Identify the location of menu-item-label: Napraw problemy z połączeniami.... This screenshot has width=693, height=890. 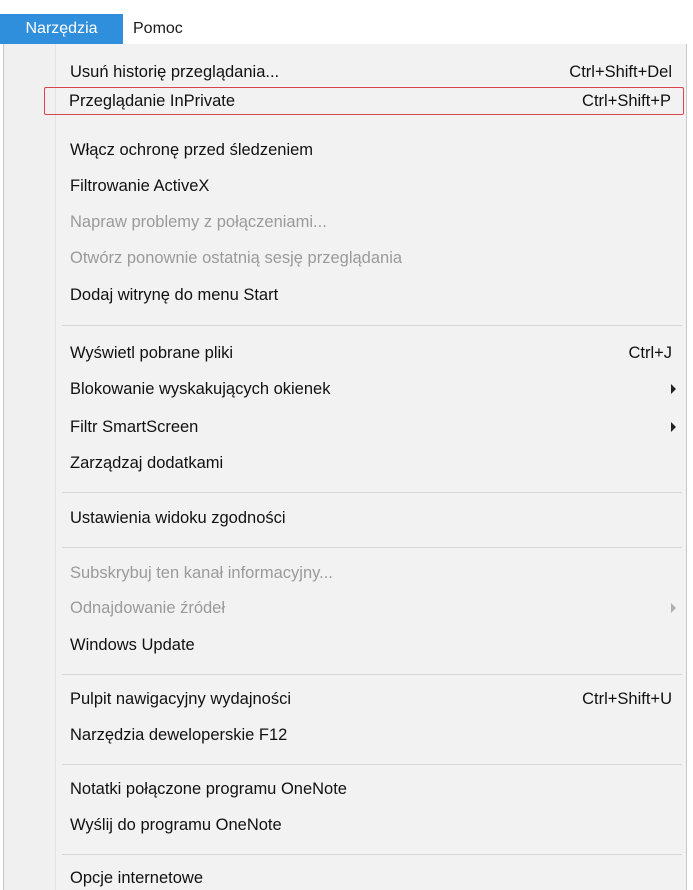
(198, 221).